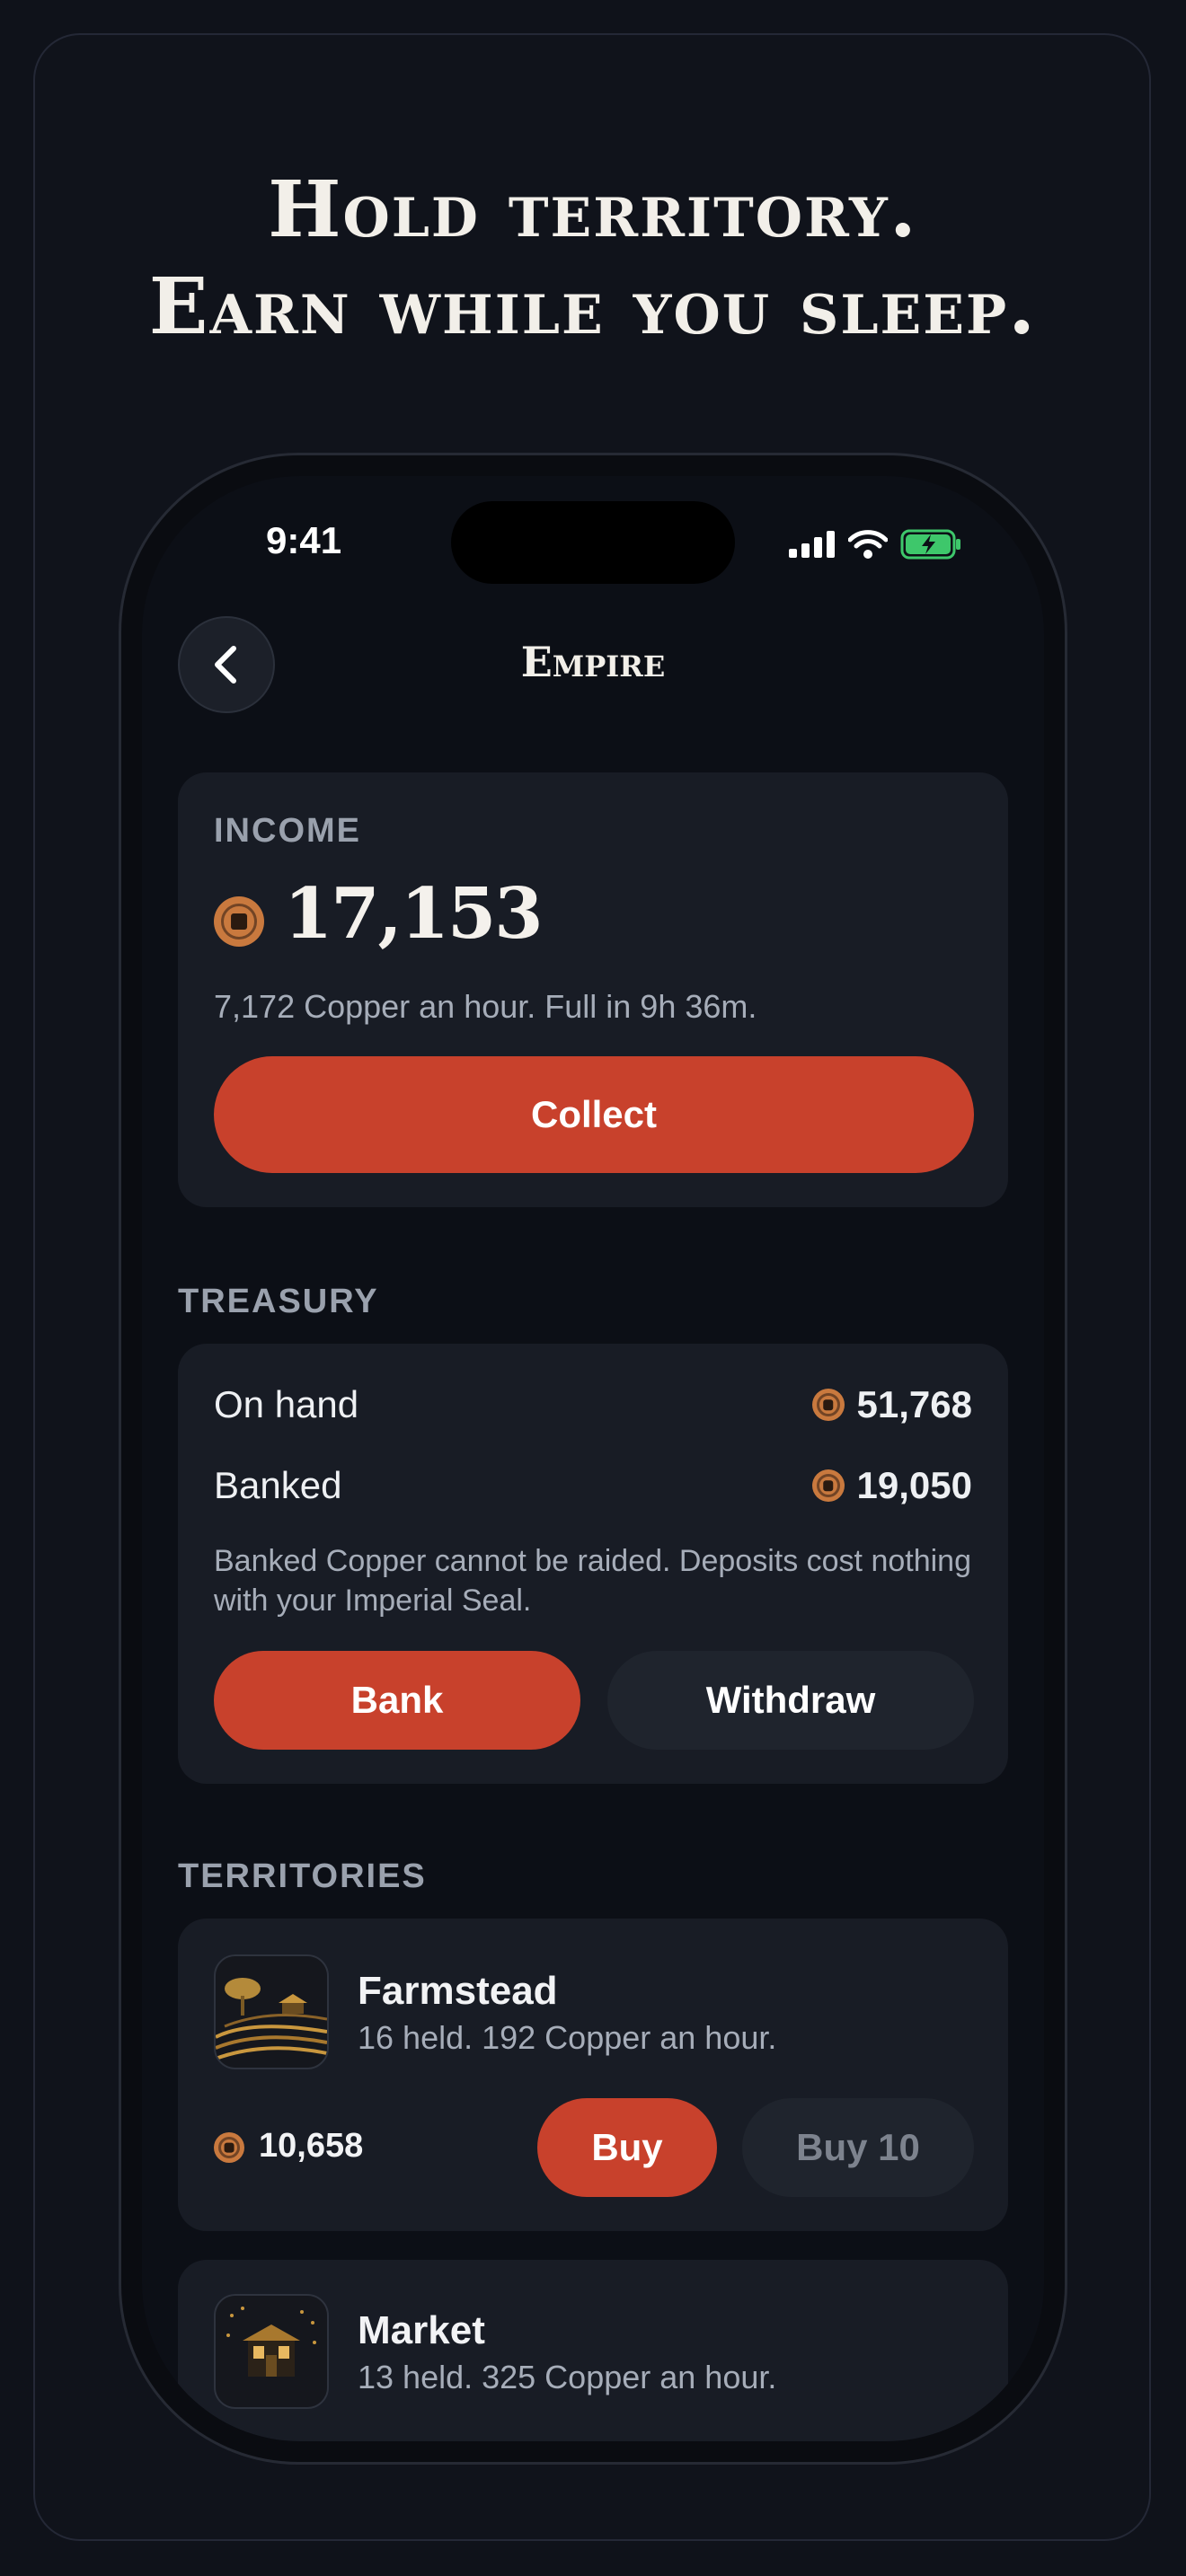 This screenshot has height=2576, width=1186. What do you see at coordinates (593, 259) in the screenshot?
I see `headline: Hold territory. Earn while you sleep.` at bounding box center [593, 259].